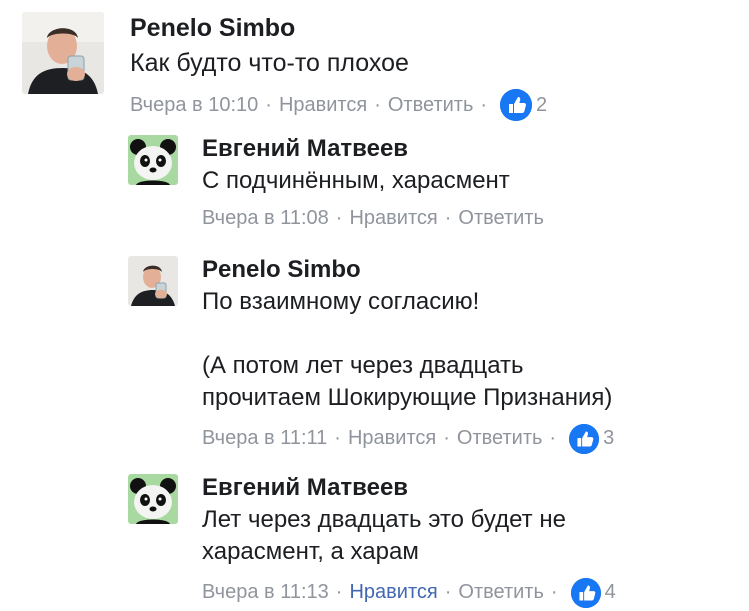  I want to click on comment-text: С подчинённым, харасмент, so click(356, 180).